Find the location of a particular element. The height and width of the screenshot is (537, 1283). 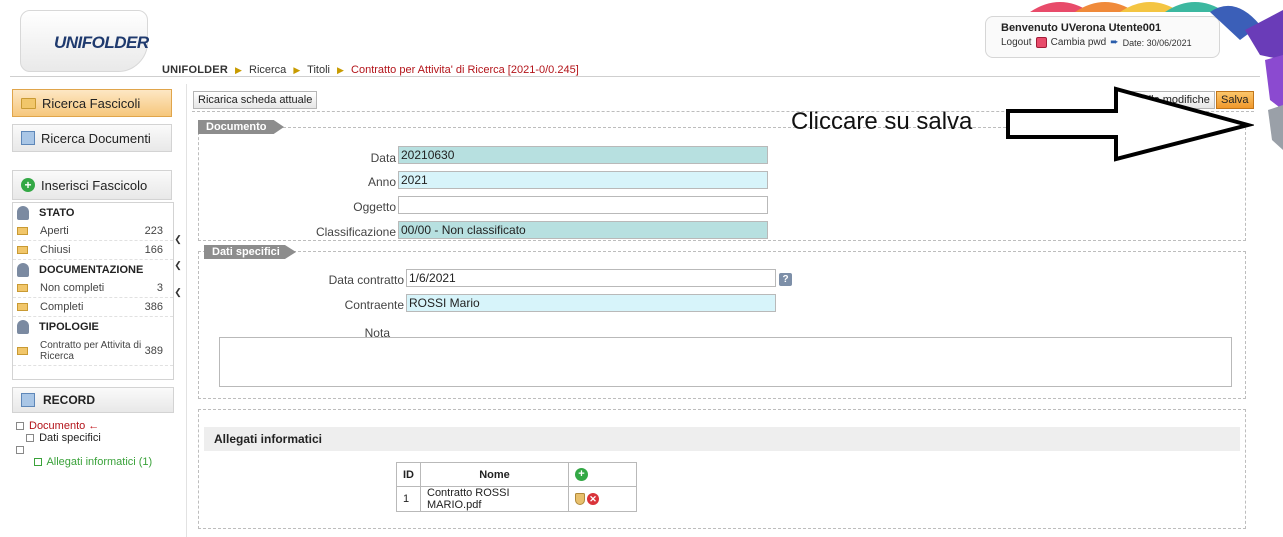

tree-item-dati-specifici: Dati specifici is located at coordinates (84, 438).